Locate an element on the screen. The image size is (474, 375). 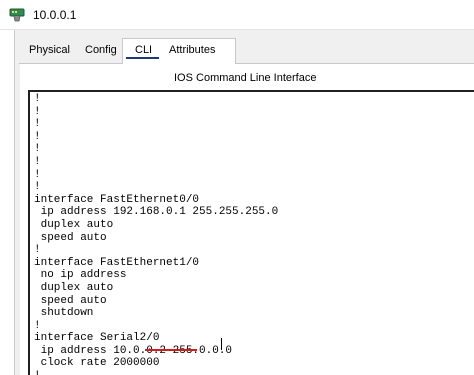
annotation-underline is located at coordinates (171, 350).